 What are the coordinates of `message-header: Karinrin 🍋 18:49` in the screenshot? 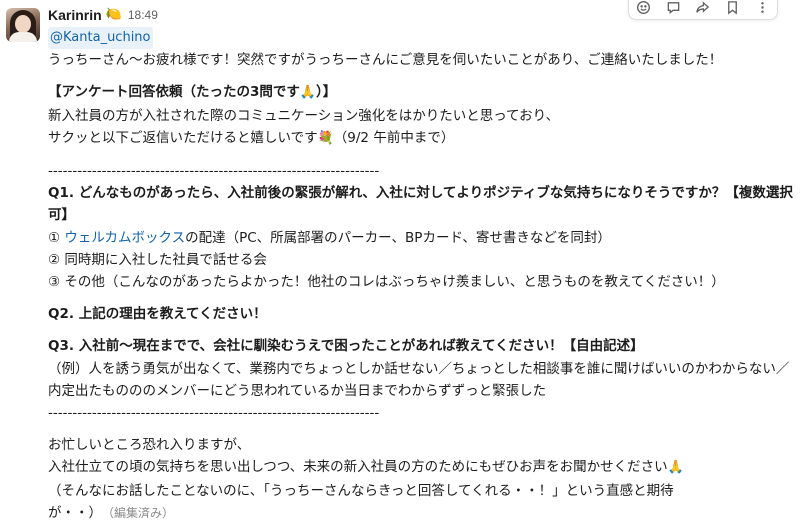 It's located at (420, 15).